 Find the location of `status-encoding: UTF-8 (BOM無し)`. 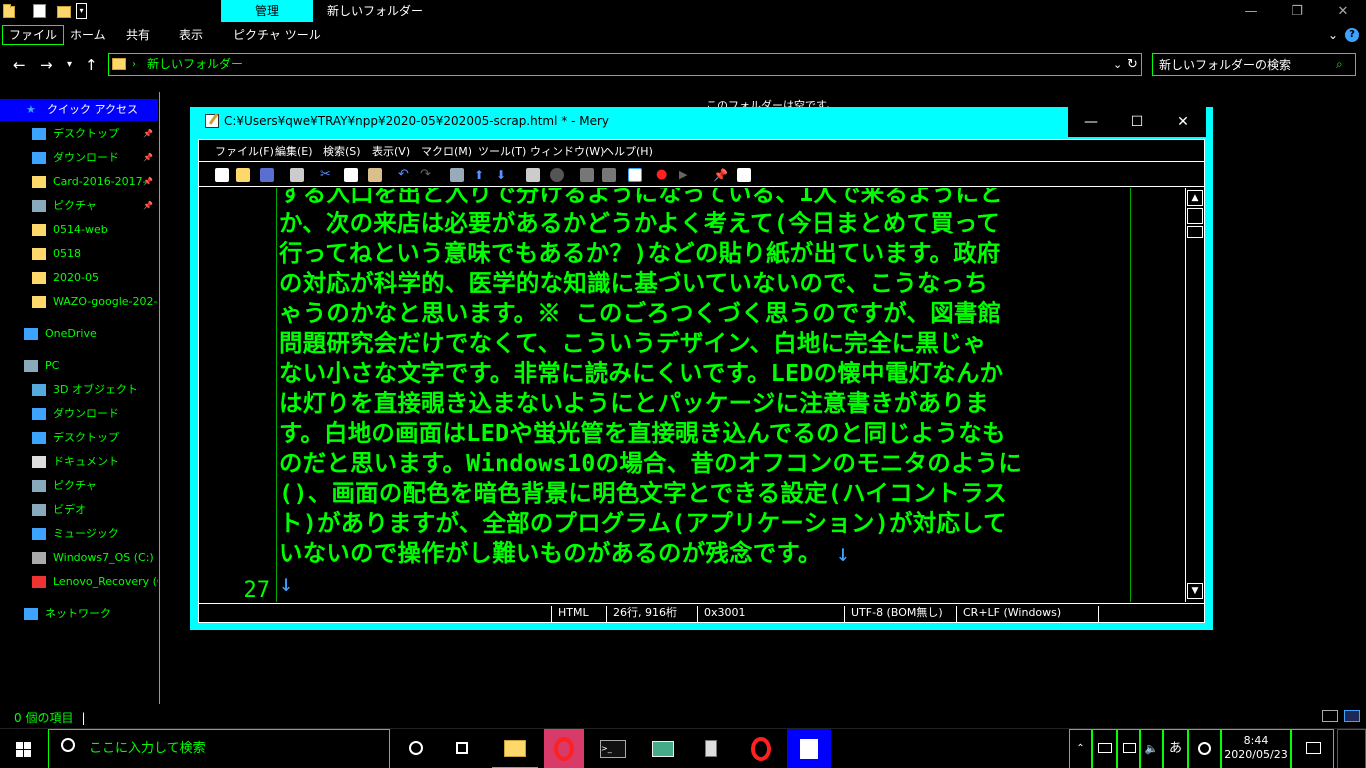

status-encoding: UTF-8 (BOM無し) is located at coordinates (900, 614).